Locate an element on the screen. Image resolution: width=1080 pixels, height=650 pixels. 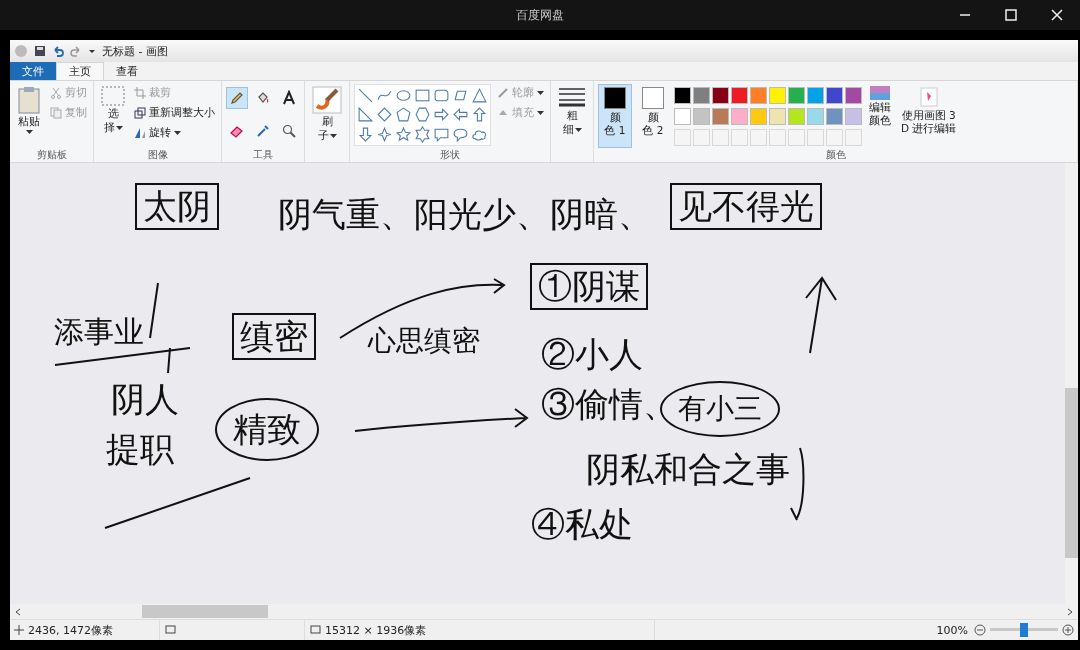
pencil-icon is located at coordinates (237, 98).